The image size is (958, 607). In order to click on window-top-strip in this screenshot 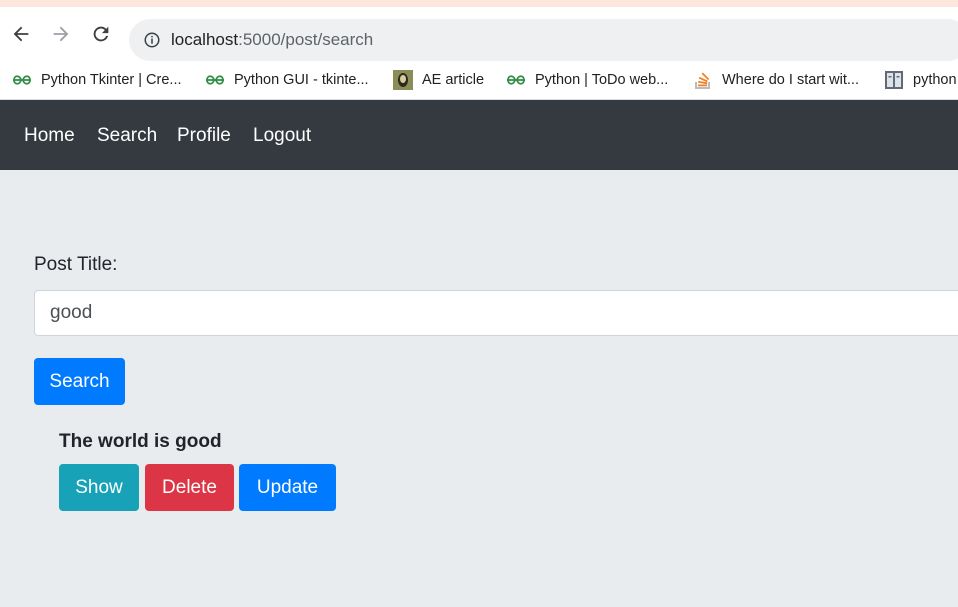, I will do `click(479, 3)`.